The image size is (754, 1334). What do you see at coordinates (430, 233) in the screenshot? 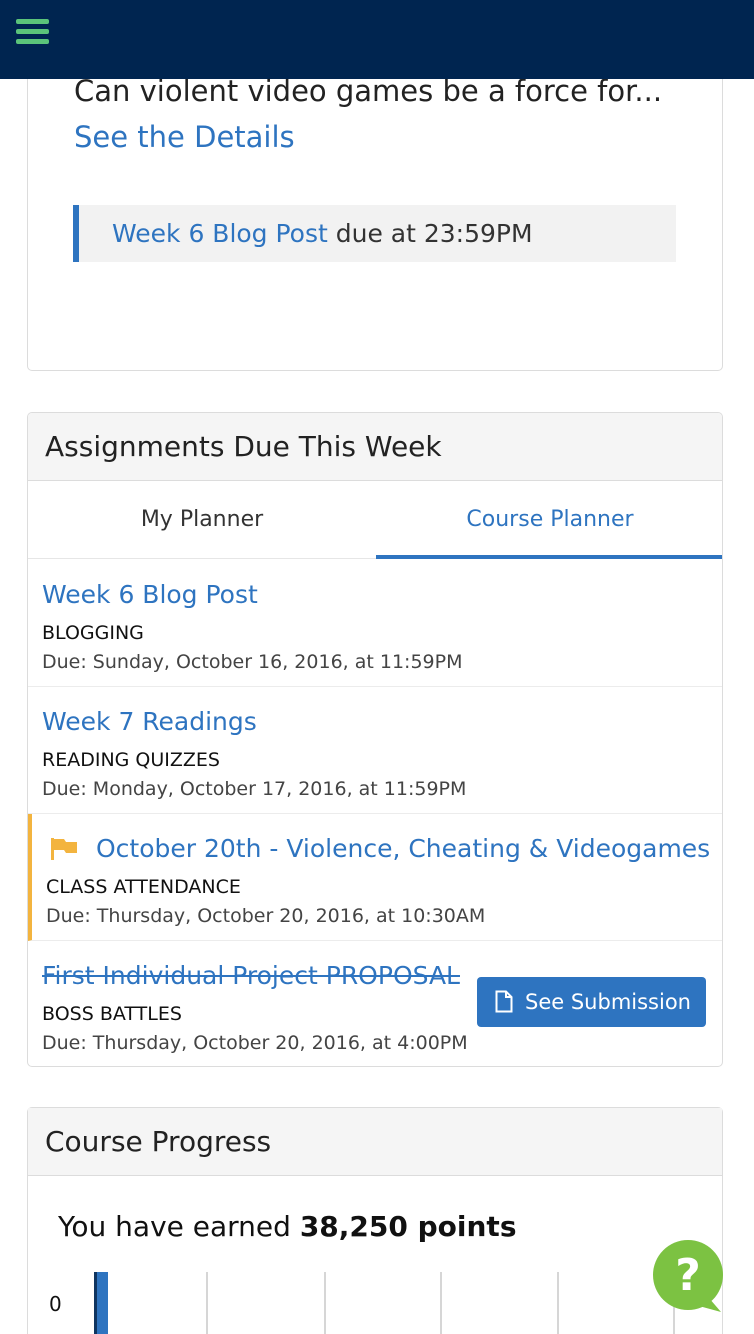
I see `due-time-text: due at 23:59PM` at bounding box center [430, 233].